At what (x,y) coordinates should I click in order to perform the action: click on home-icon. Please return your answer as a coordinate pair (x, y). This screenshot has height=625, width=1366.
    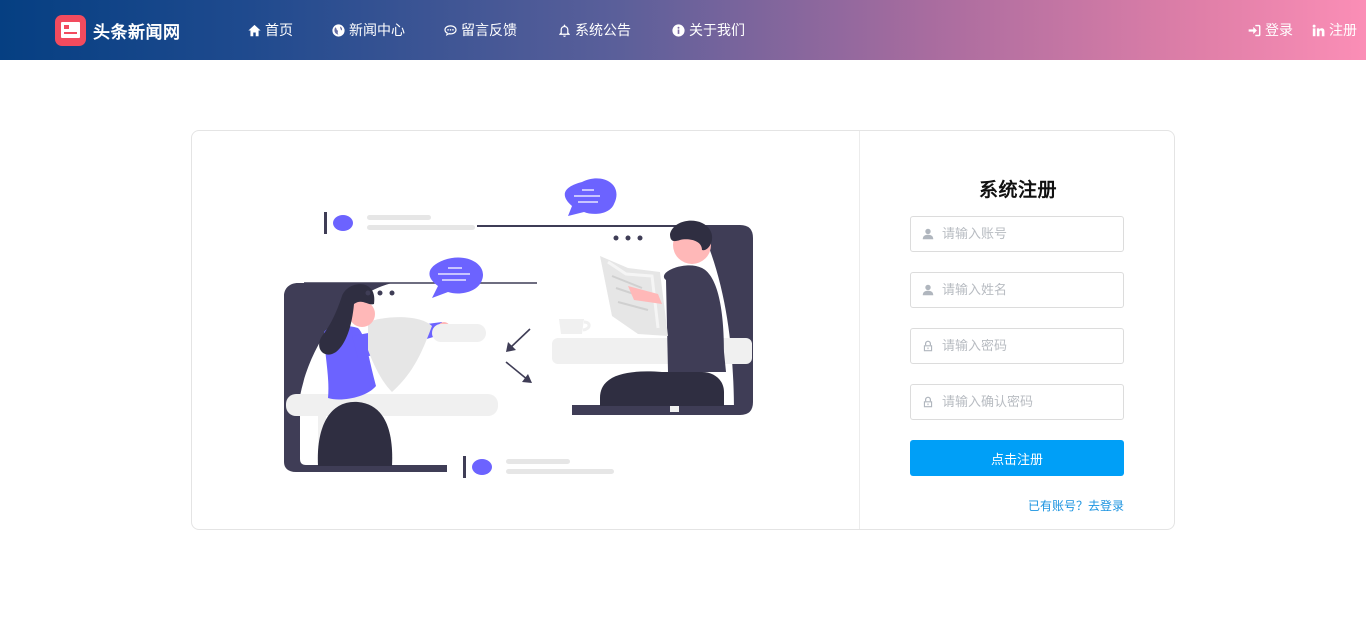
    Looking at the image, I should click on (254, 30).